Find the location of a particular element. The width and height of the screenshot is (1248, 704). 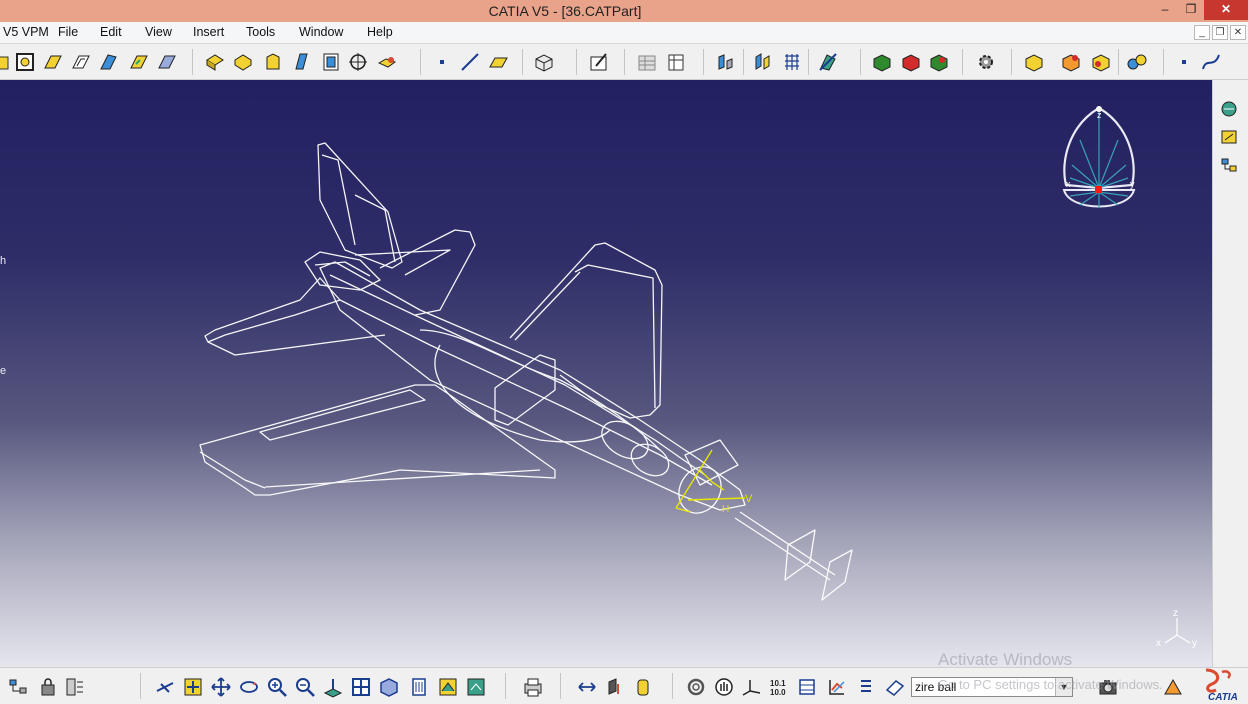

spec-tree-icon is located at coordinates (75, 687).